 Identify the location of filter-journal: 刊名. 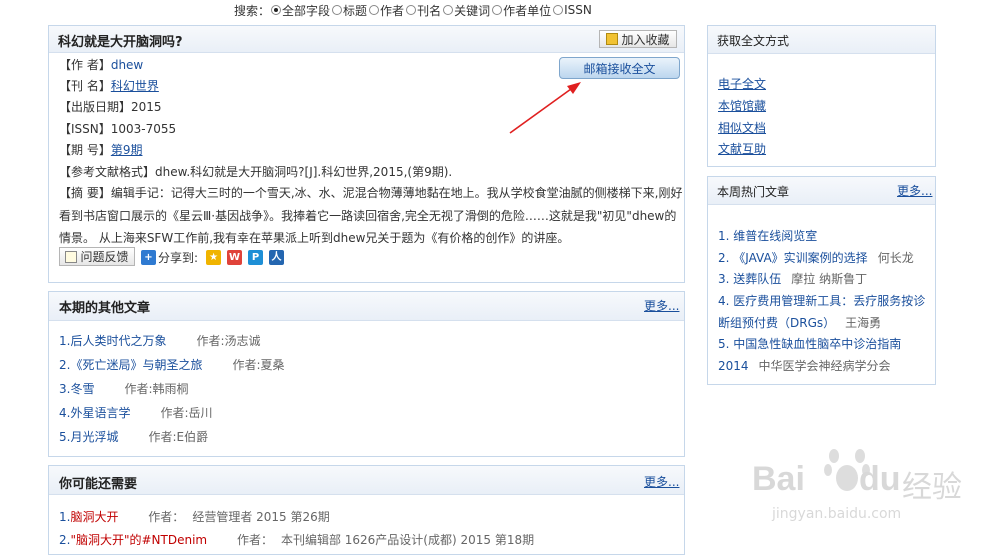
(423, 10).